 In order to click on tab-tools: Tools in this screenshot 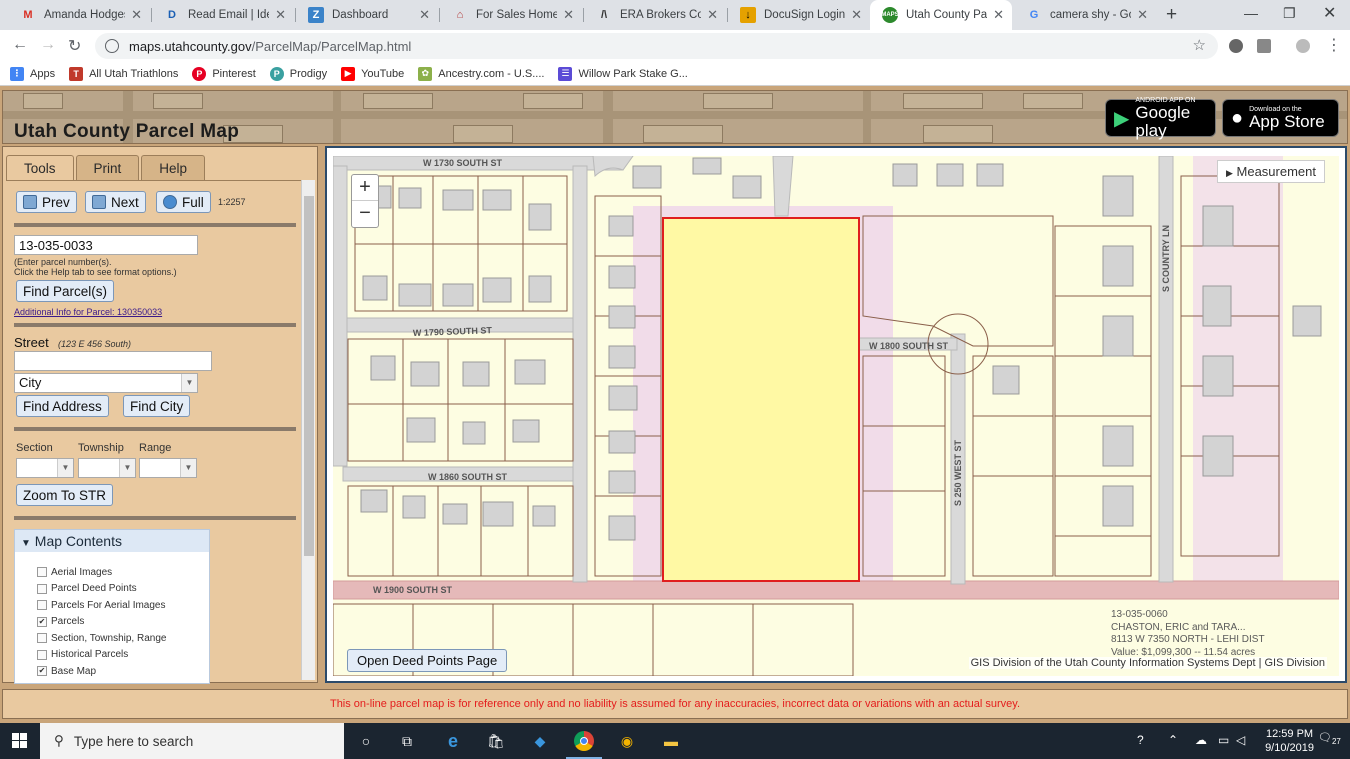, I will do `click(40, 168)`.